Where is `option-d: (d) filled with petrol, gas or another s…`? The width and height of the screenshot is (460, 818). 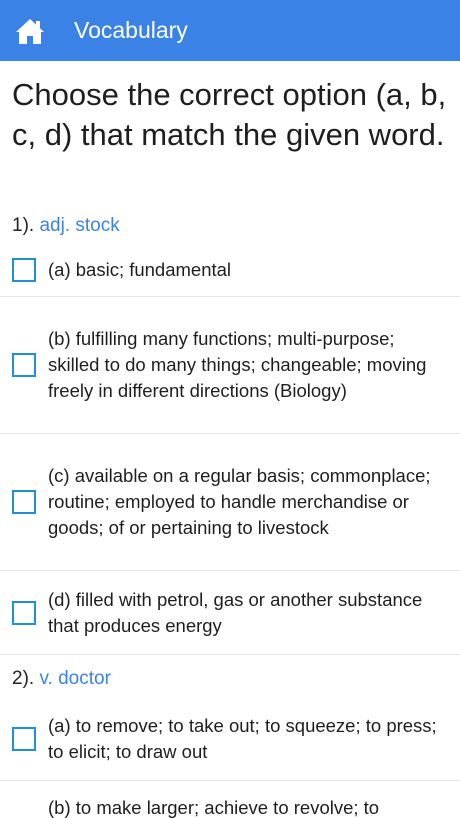 option-d: (d) filled with petrol, gas or another s… is located at coordinates (230, 613).